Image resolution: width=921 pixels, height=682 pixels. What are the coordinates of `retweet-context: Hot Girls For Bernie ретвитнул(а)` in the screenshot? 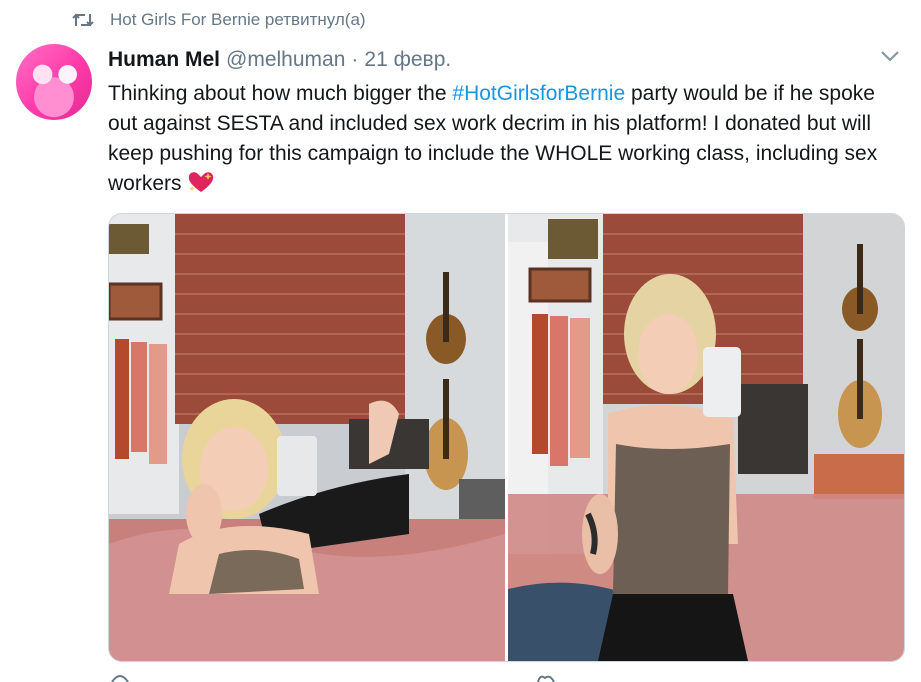 It's located at (219, 20).